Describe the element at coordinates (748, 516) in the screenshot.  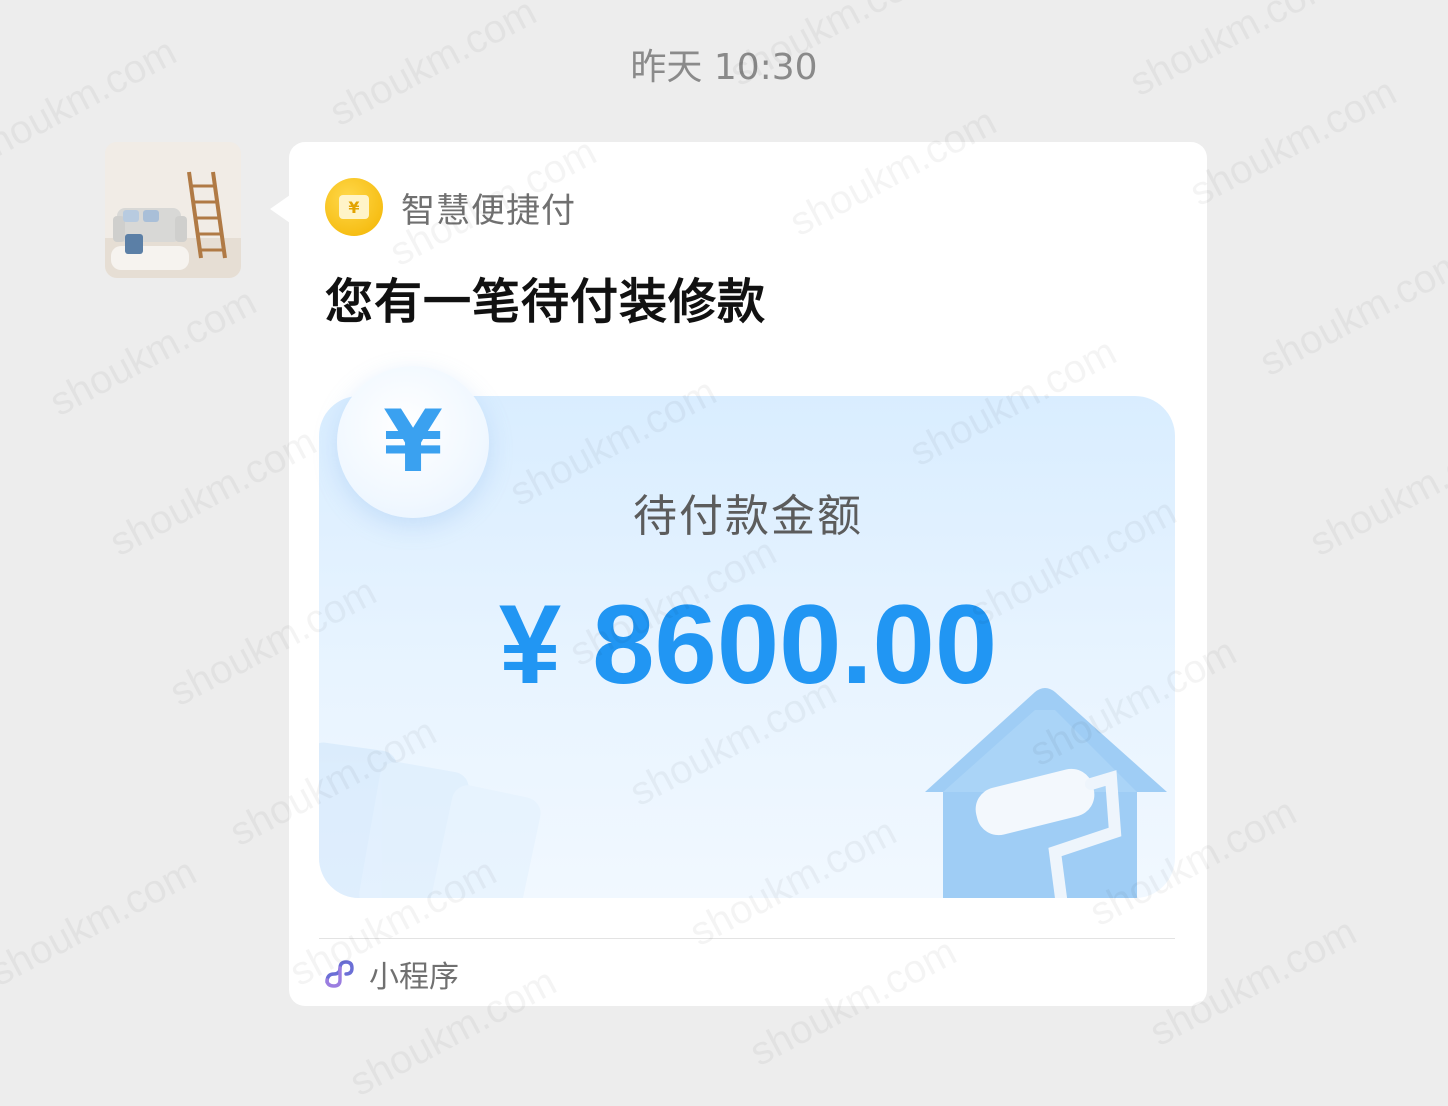
I see `amount-label: 待付款金额` at that location.